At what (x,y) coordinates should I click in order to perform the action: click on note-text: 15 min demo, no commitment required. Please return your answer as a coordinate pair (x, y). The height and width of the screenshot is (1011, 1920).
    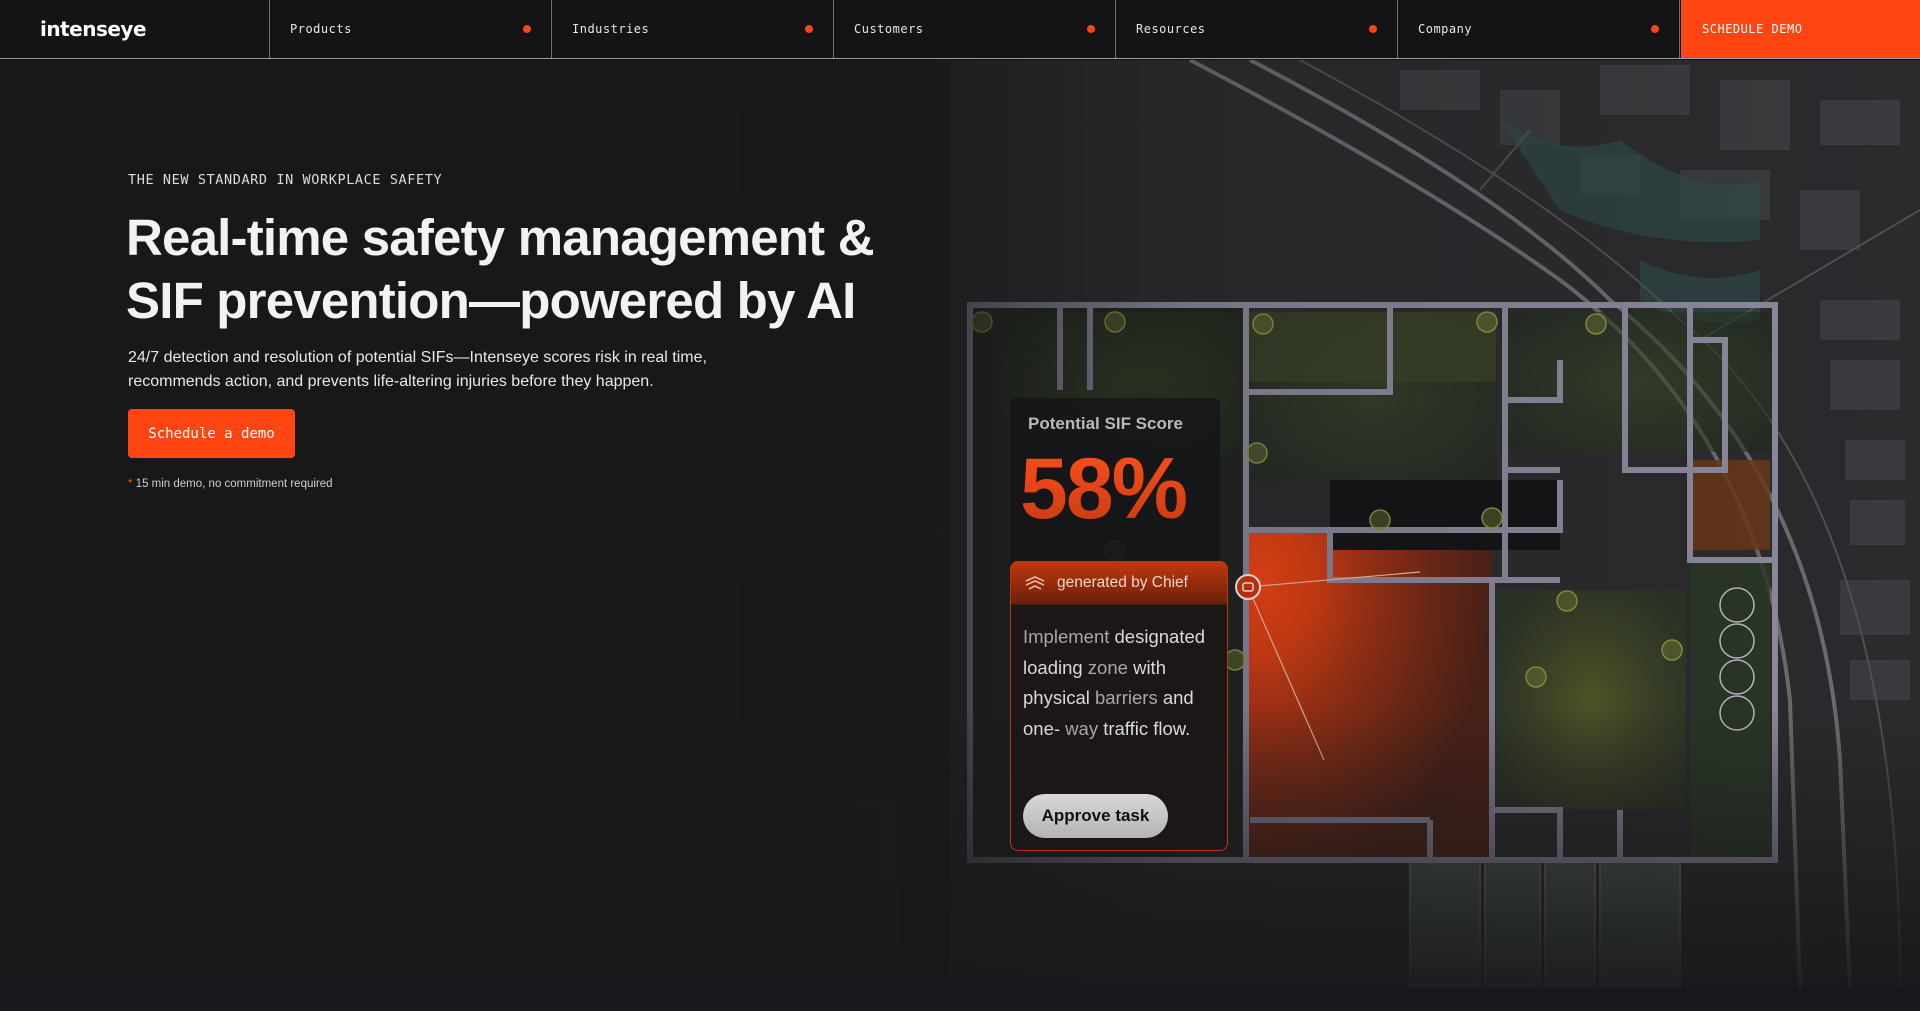
    Looking at the image, I should click on (232, 484).